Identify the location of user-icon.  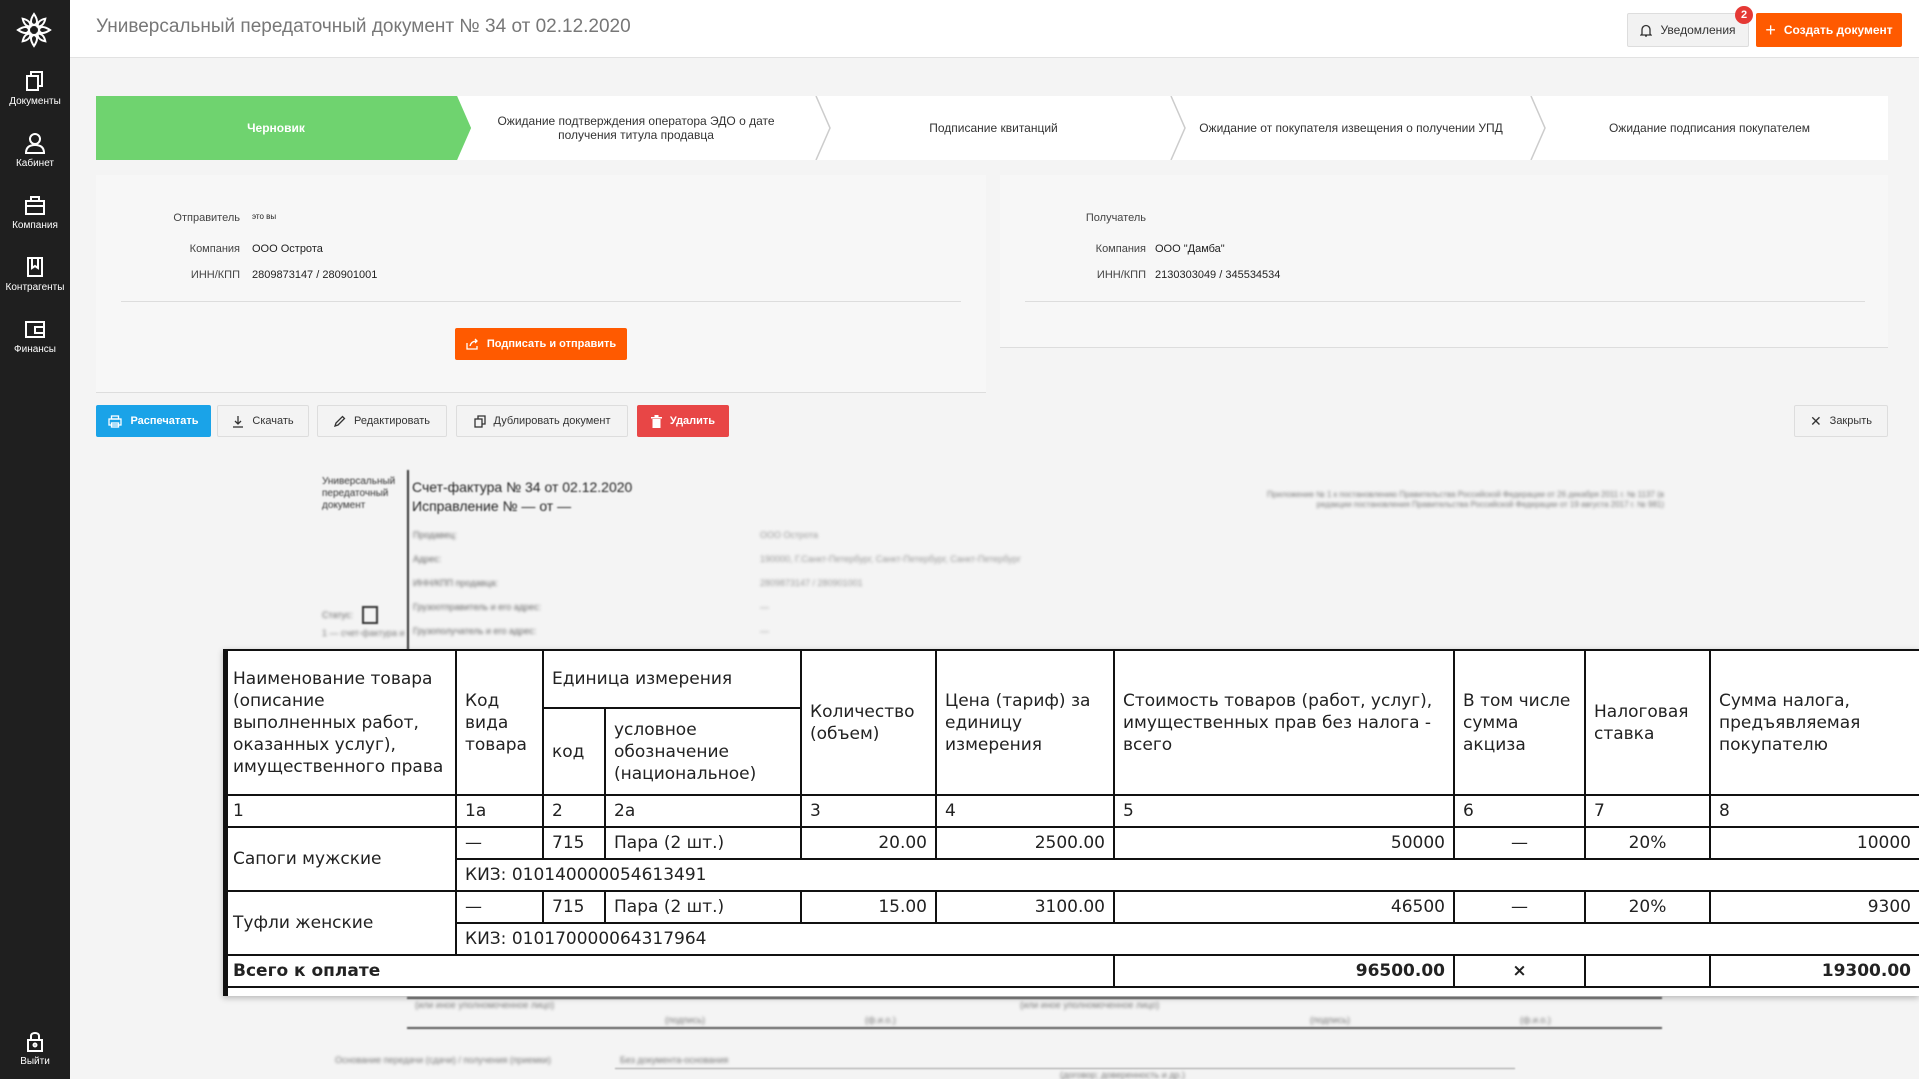
(35, 143).